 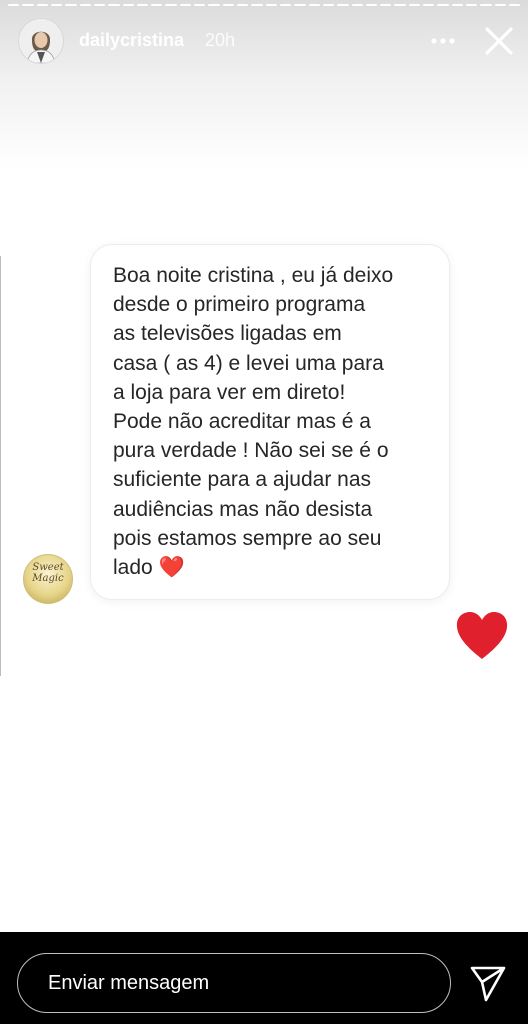 I want to click on send-icon, so click(x=488, y=984).